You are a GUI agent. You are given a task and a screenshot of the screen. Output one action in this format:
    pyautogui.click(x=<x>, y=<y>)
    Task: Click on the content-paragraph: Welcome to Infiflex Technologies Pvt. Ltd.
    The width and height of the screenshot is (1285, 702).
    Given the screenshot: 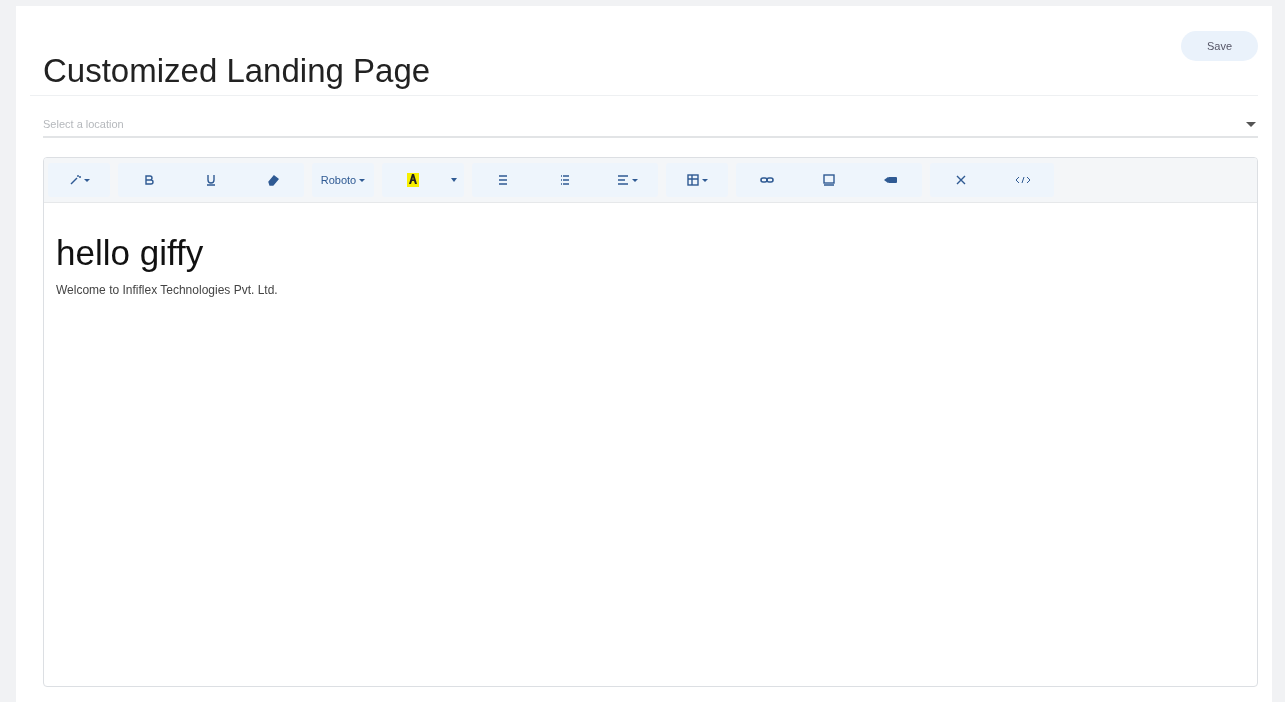 What is the action you would take?
    pyautogui.click(x=167, y=290)
    